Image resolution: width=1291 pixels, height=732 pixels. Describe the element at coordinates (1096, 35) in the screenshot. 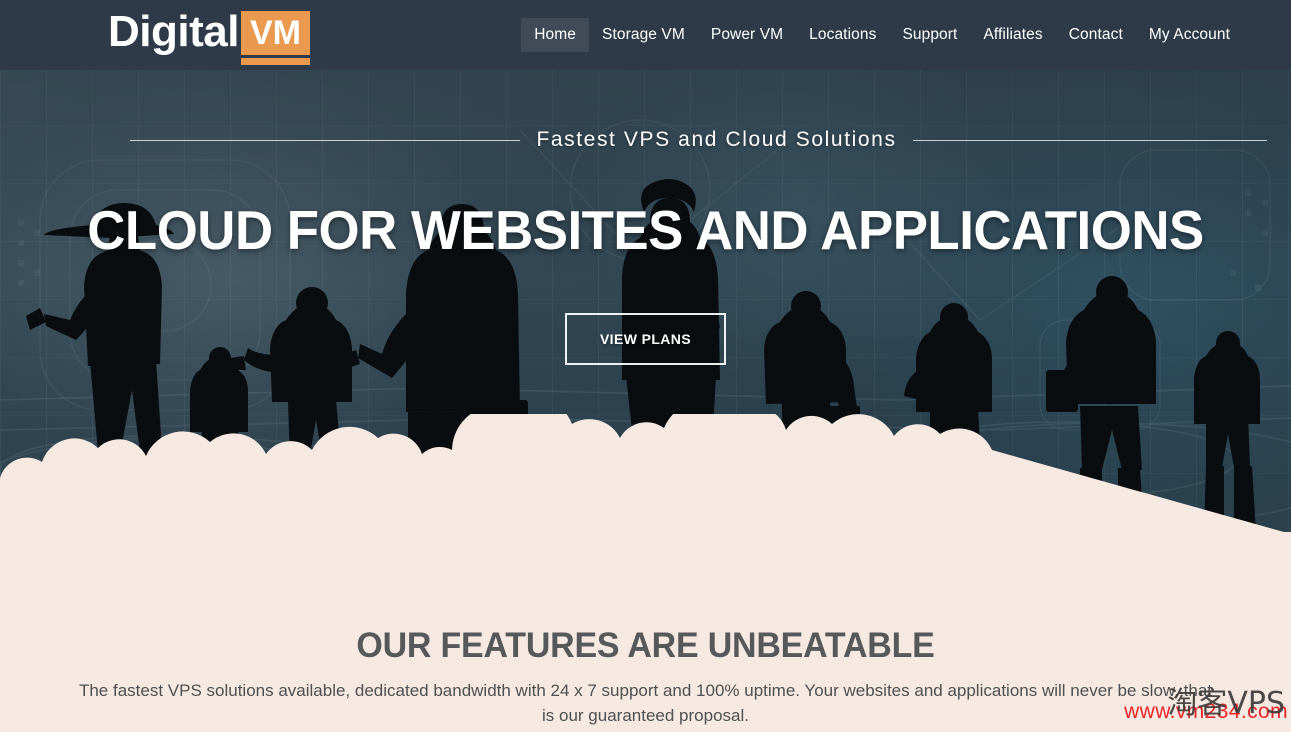

I see `nav-item-contact: Contact` at that location.